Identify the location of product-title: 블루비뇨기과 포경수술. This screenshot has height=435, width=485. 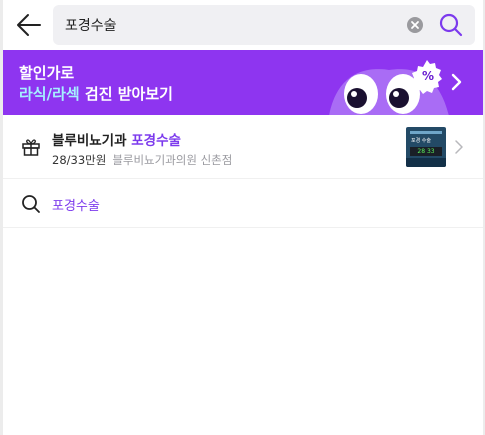
(116, 139).